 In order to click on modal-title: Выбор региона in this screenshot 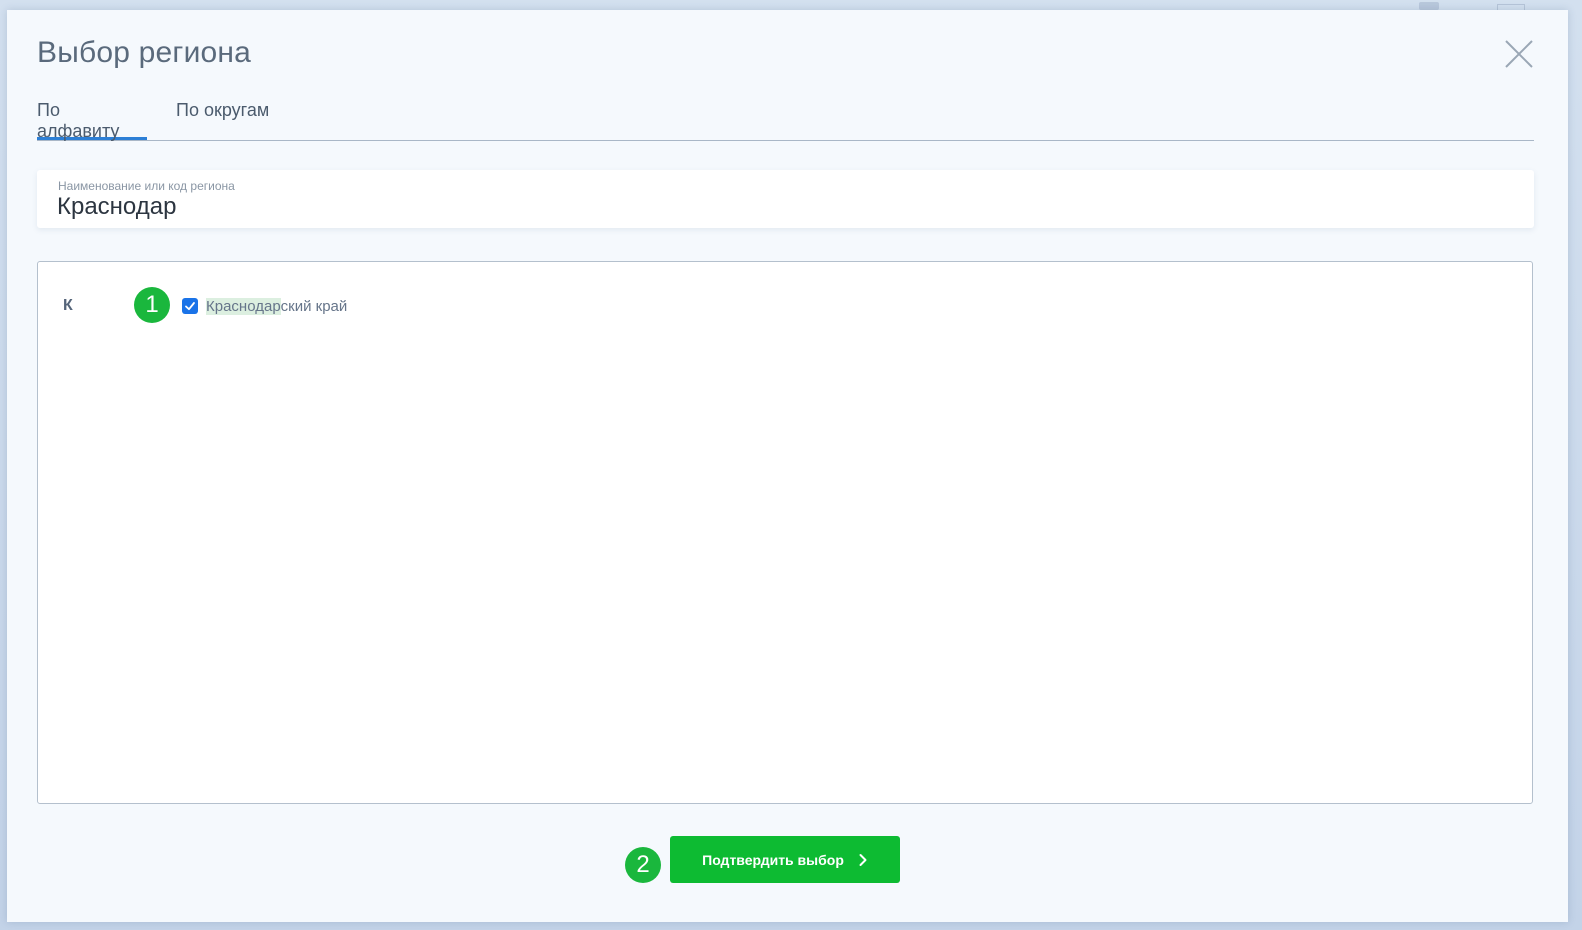, I will do `click(144, 52)`.